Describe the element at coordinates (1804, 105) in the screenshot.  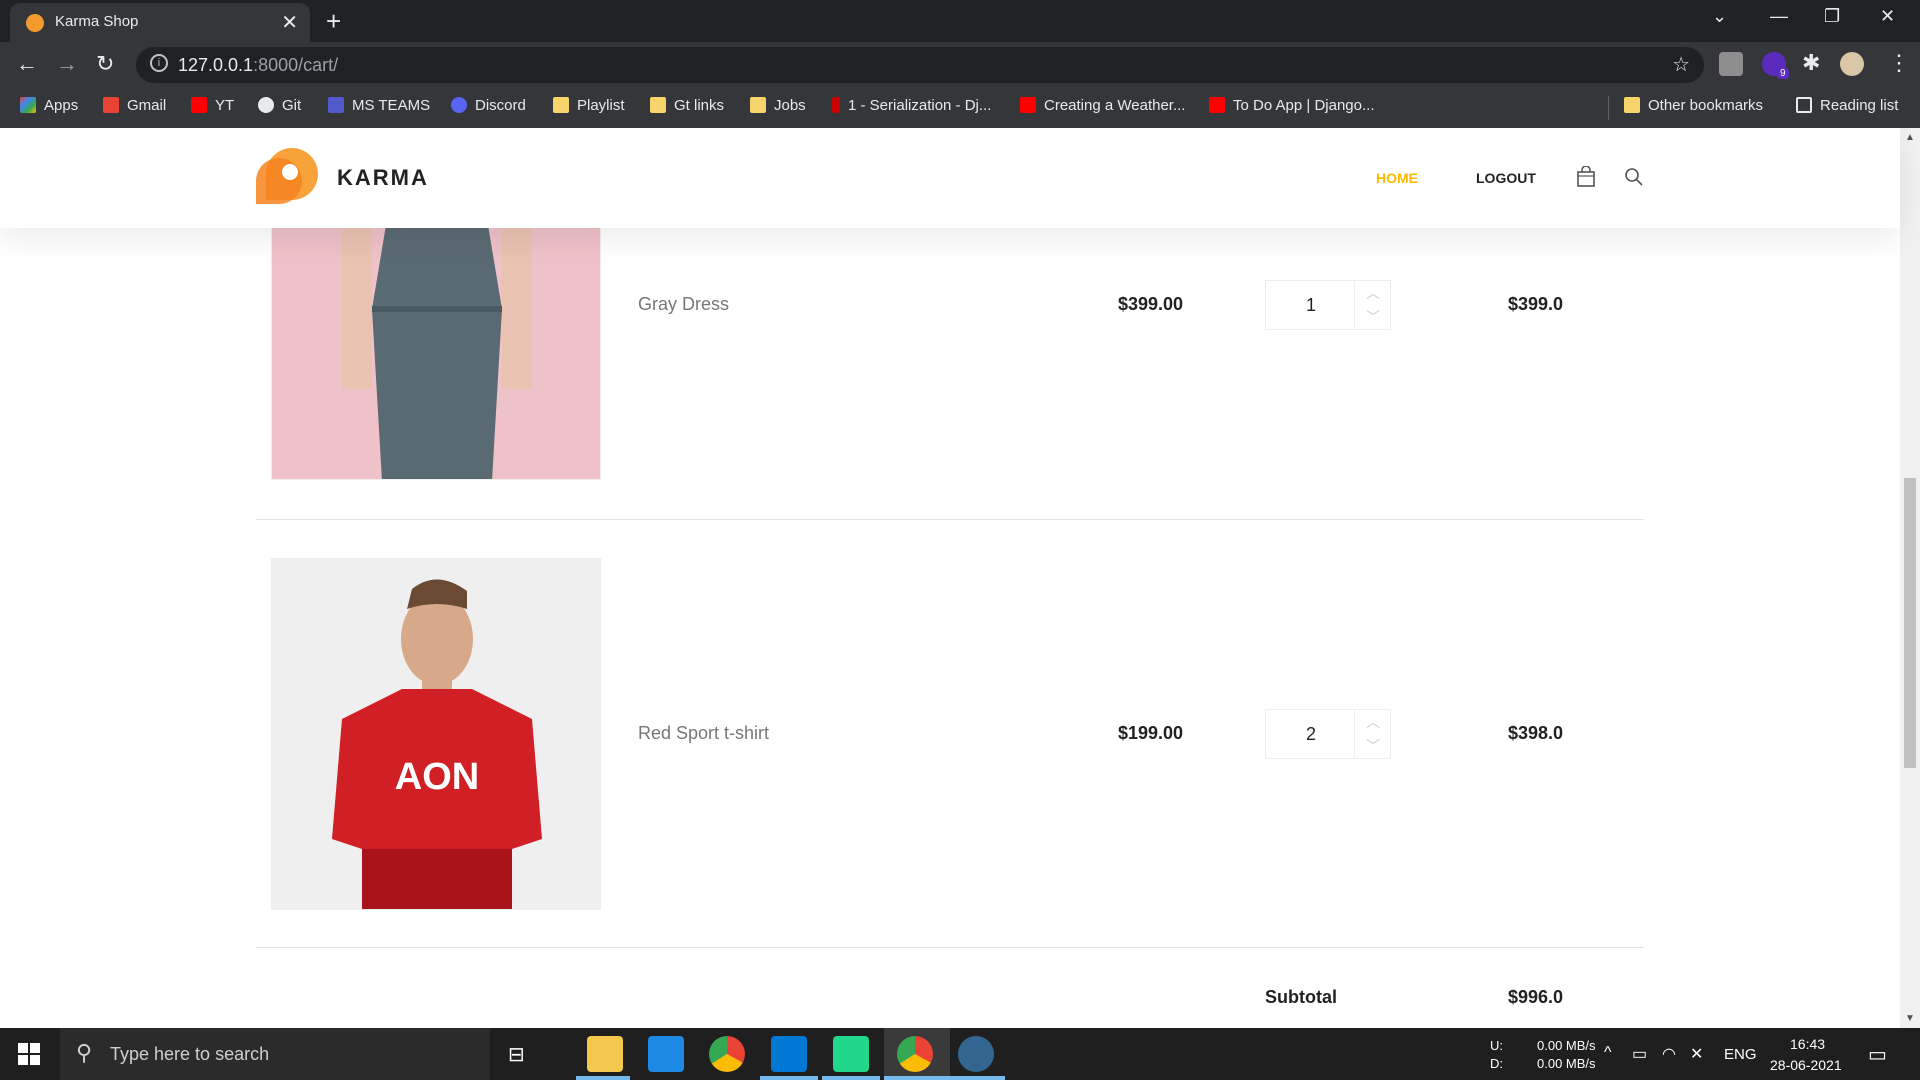
I see `reading-list-icon` at that location.